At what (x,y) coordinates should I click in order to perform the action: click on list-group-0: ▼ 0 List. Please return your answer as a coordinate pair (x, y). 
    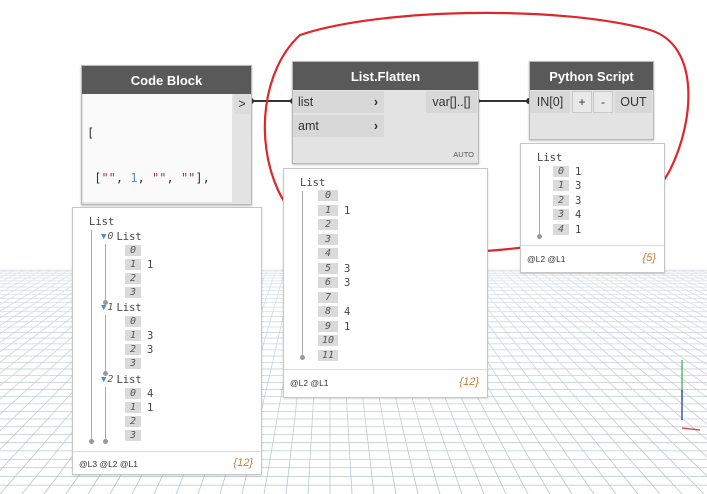
    Looking at the image, I should click on (121, 236).